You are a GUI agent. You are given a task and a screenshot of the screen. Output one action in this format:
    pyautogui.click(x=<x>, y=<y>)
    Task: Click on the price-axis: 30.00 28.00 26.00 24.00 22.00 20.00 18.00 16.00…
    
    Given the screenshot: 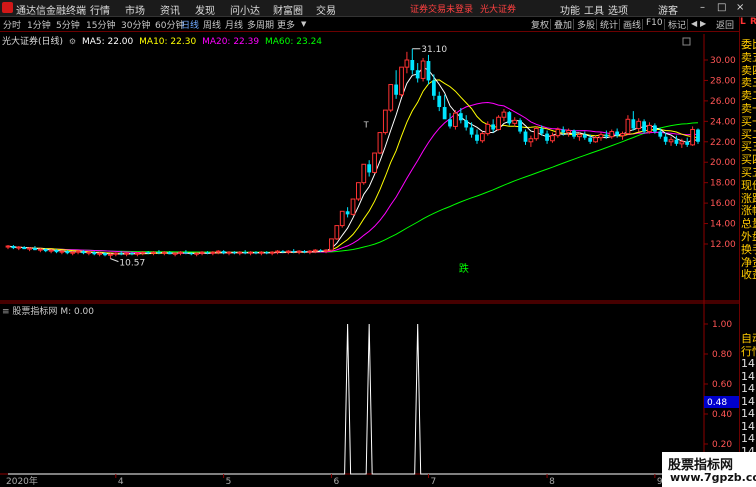 What is the action you would take?
    pyautogui.click(x=720, y=153)
    